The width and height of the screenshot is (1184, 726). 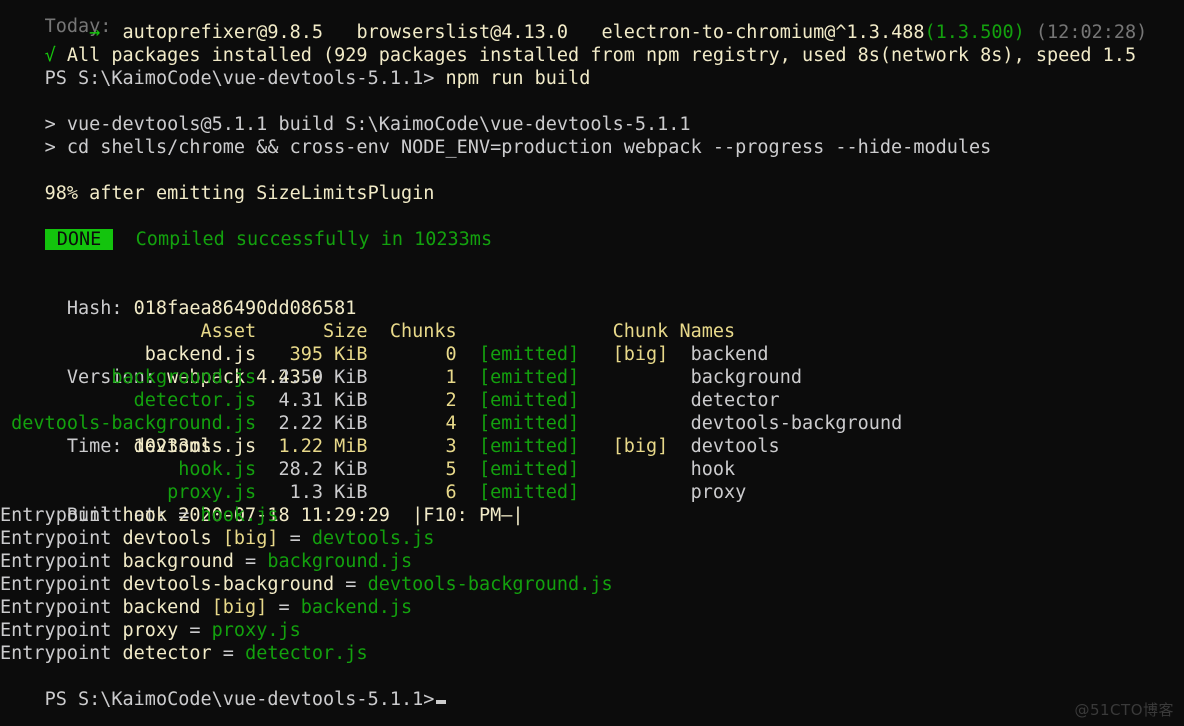 I want to click on entrypoint-row: Entrypoint hook = hook.js, so click(x=306, y=515).